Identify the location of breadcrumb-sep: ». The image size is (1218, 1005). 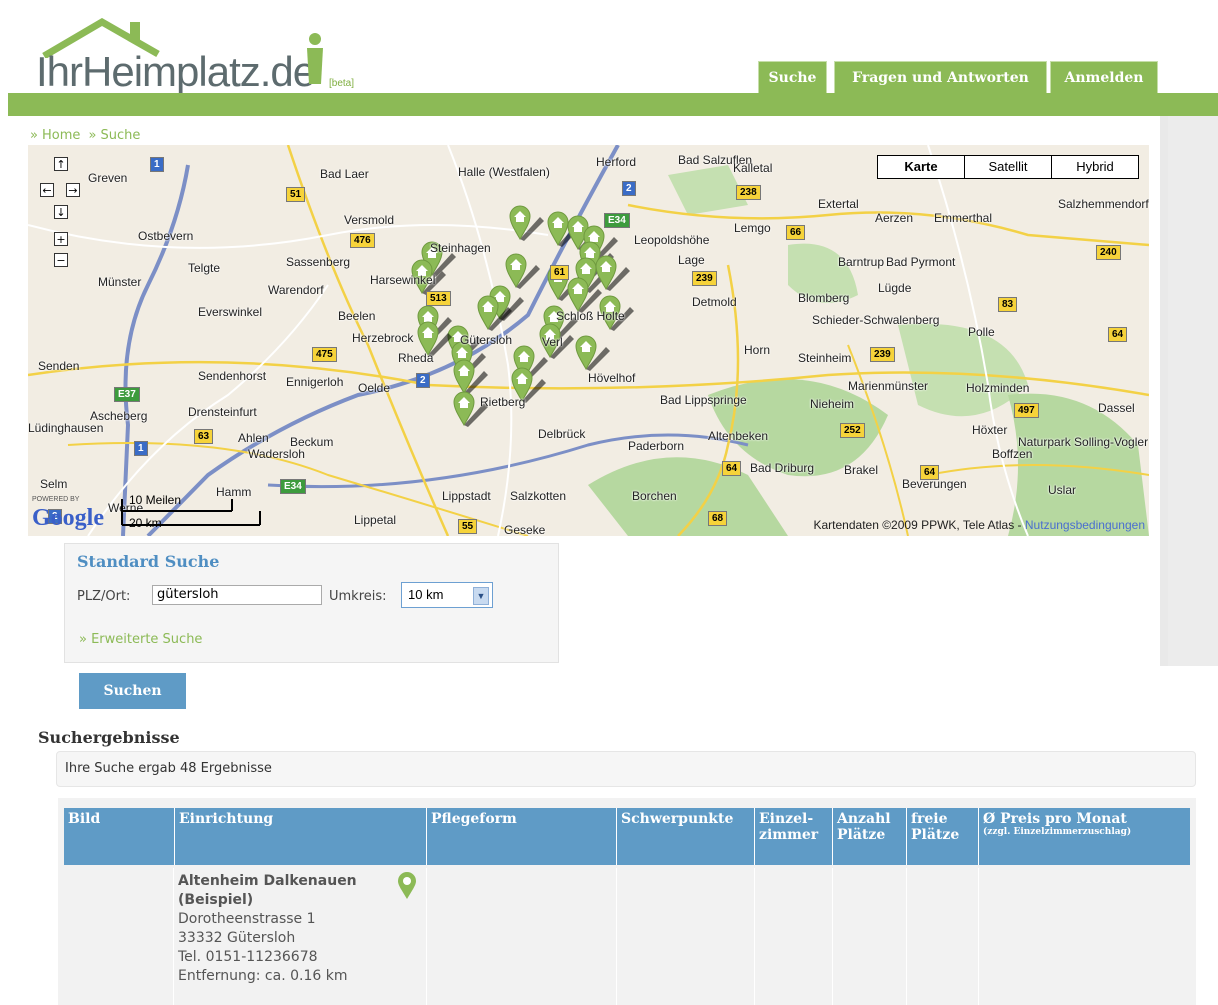
(34, 135).